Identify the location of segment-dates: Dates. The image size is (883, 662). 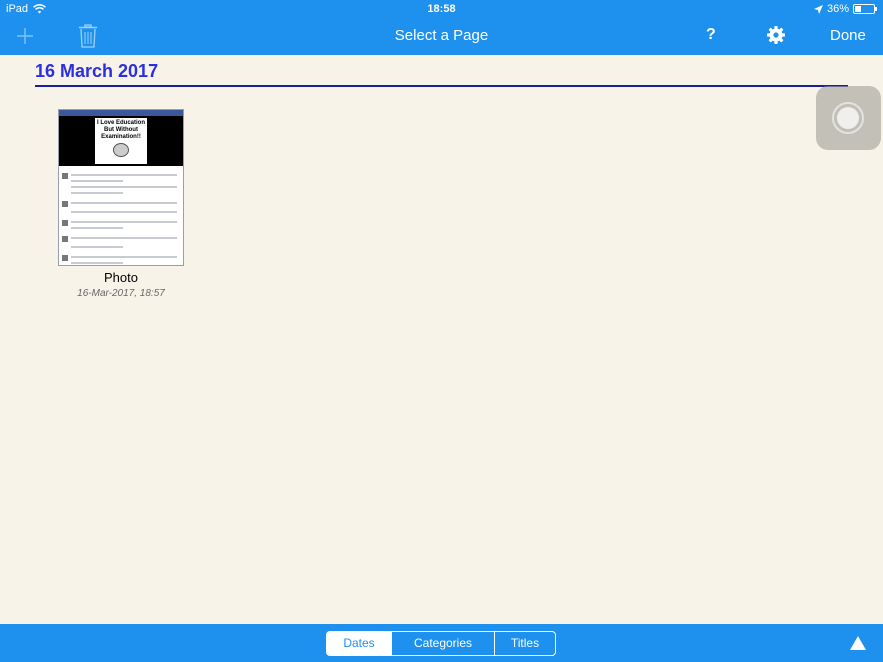
(359, 643).